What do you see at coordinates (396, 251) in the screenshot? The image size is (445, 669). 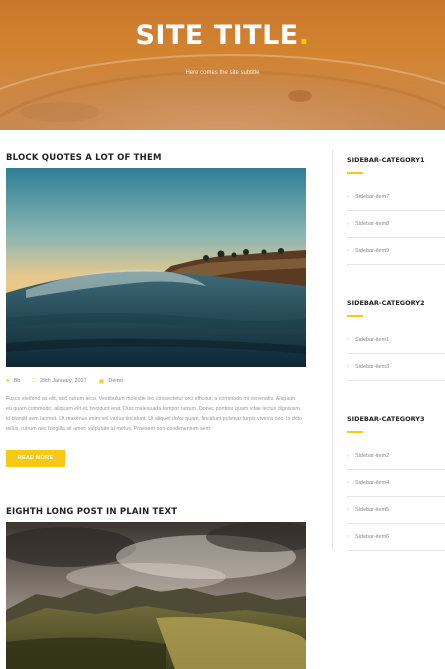 I see `sidebar-item: › Sidebar-item9` at bounding box center [396, 251].